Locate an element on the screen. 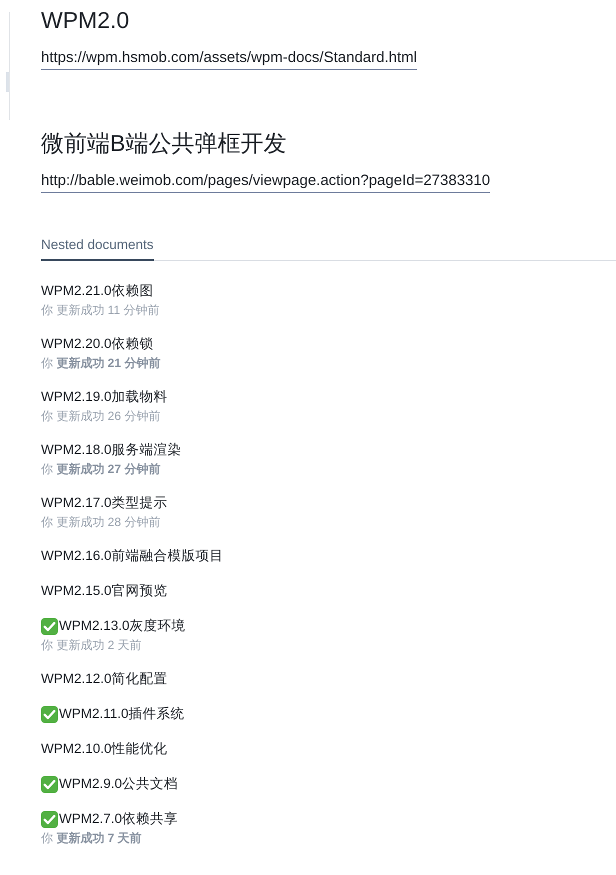  document-link: WPM2.15.0官网预览 is located at coordinates (104, 591).